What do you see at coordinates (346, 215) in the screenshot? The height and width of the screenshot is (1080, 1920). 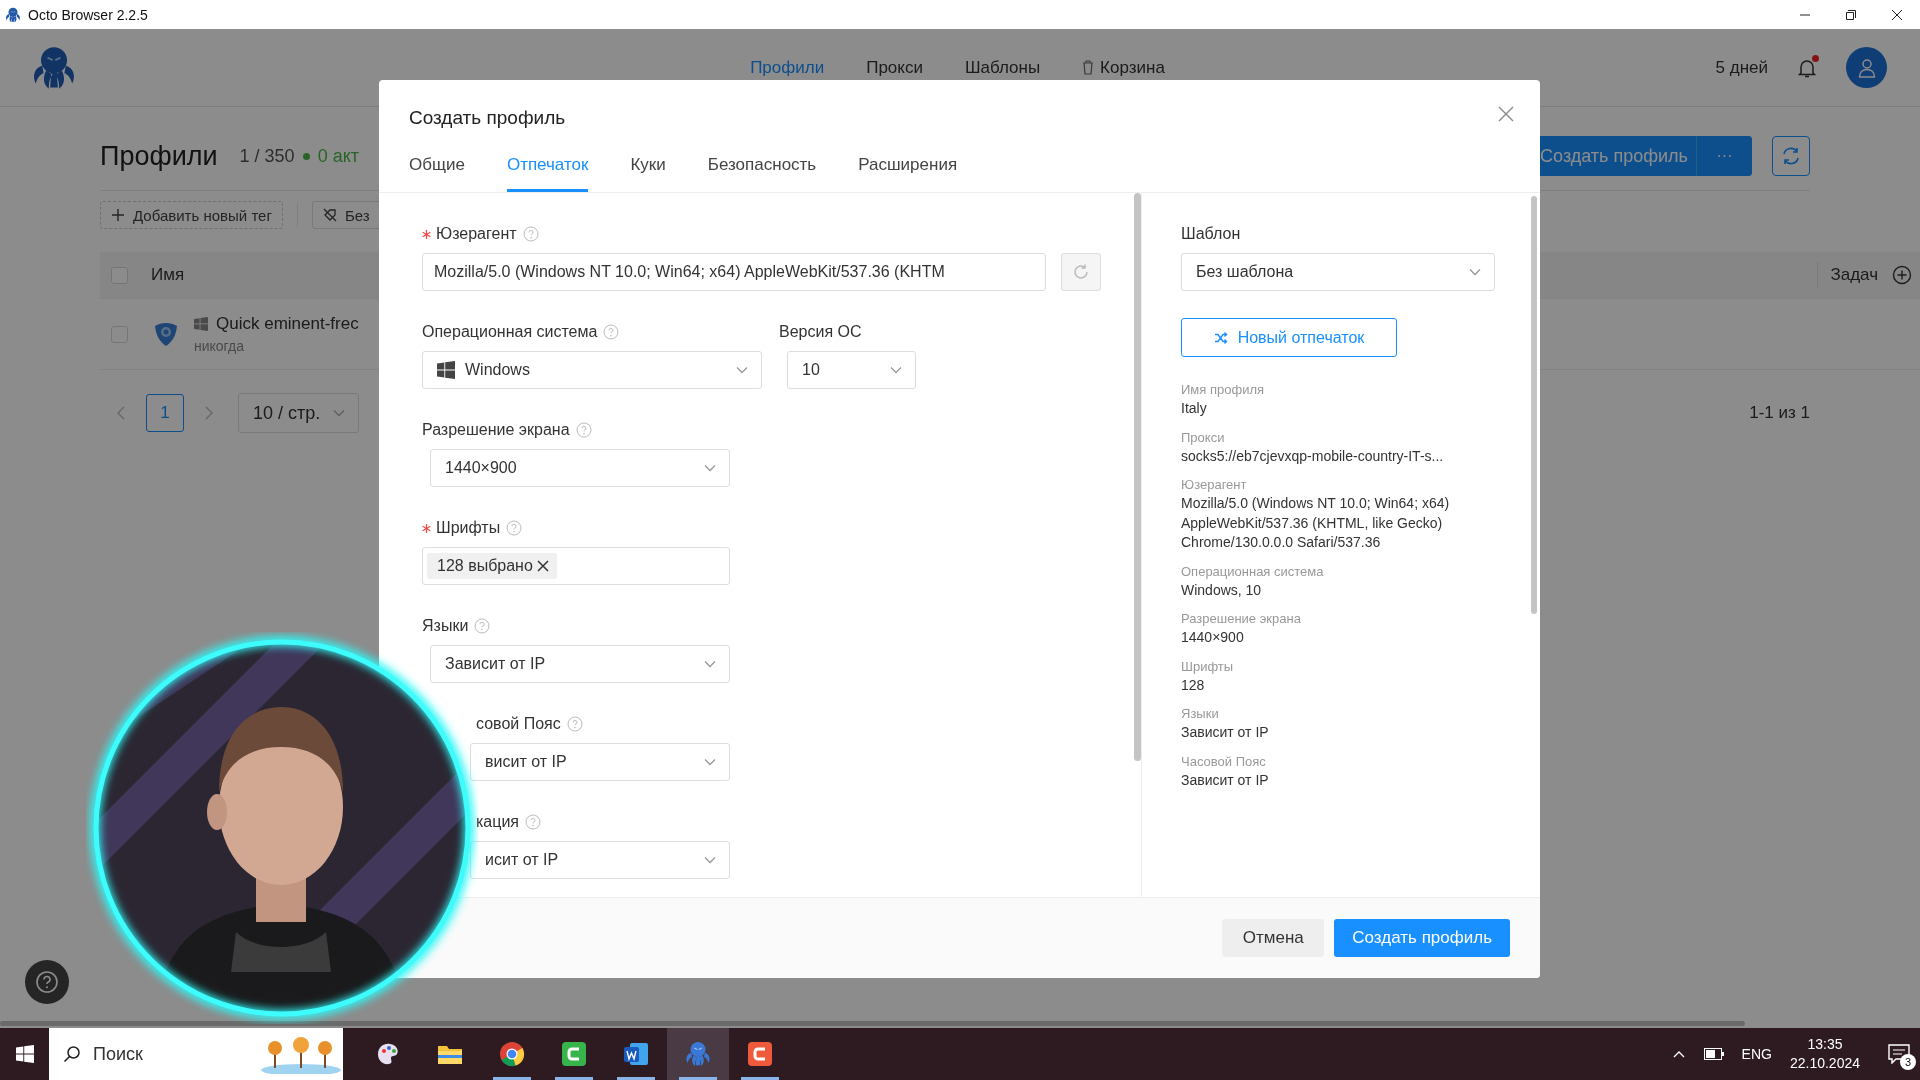 I see `tag-filter-button: Без` at bounding box center [346, 215].